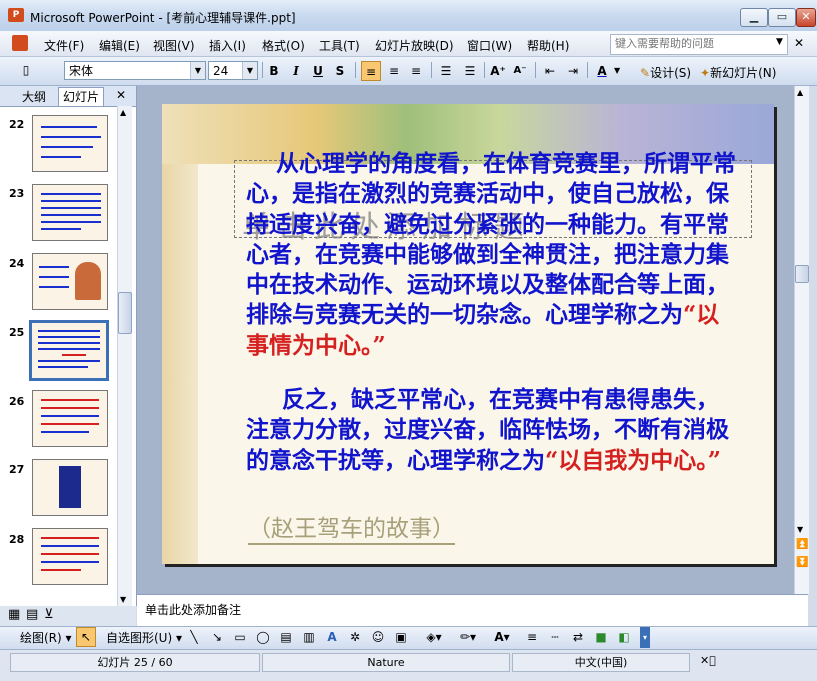 This screenshot has height=681, width=817. What do you see at coordinates (20, 43) in the screenshot?
I see `document-icon` at bounding box center [20, 43].